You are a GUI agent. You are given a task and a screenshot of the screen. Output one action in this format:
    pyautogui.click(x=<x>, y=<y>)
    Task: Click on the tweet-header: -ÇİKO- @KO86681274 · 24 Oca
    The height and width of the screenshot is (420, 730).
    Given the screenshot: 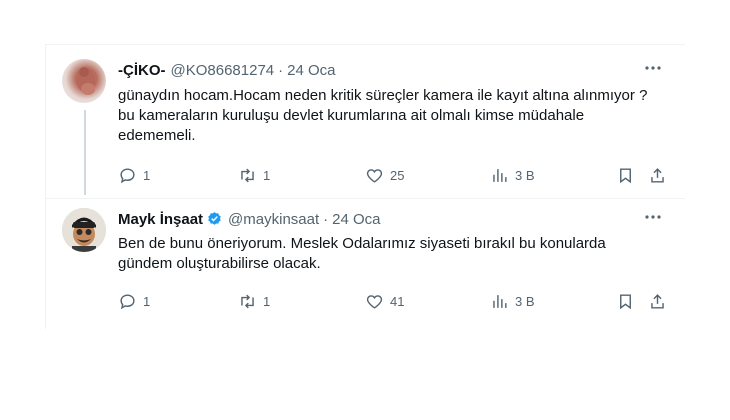 What is the action you would take?
    pyautogui.click(x=227, y=70)
    